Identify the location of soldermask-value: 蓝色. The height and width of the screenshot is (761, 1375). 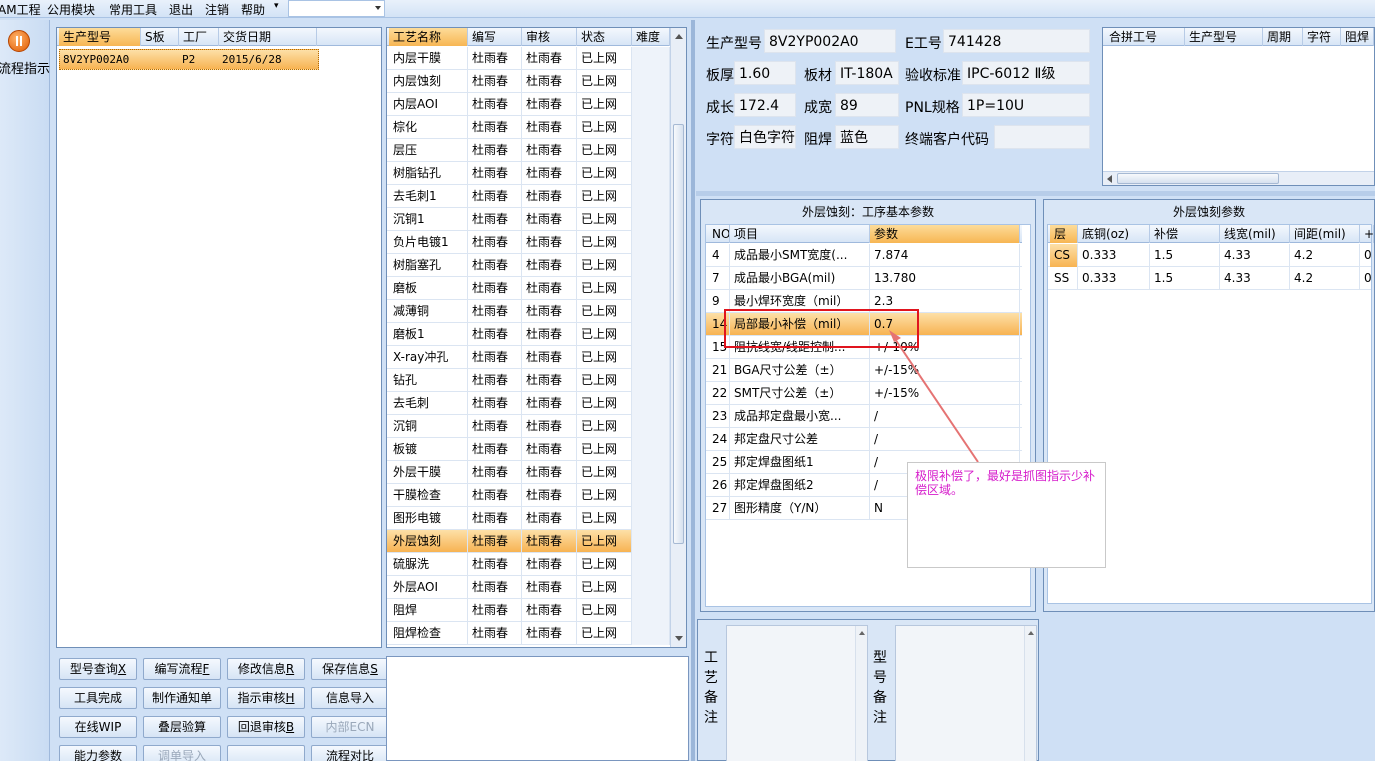
(867, 137).